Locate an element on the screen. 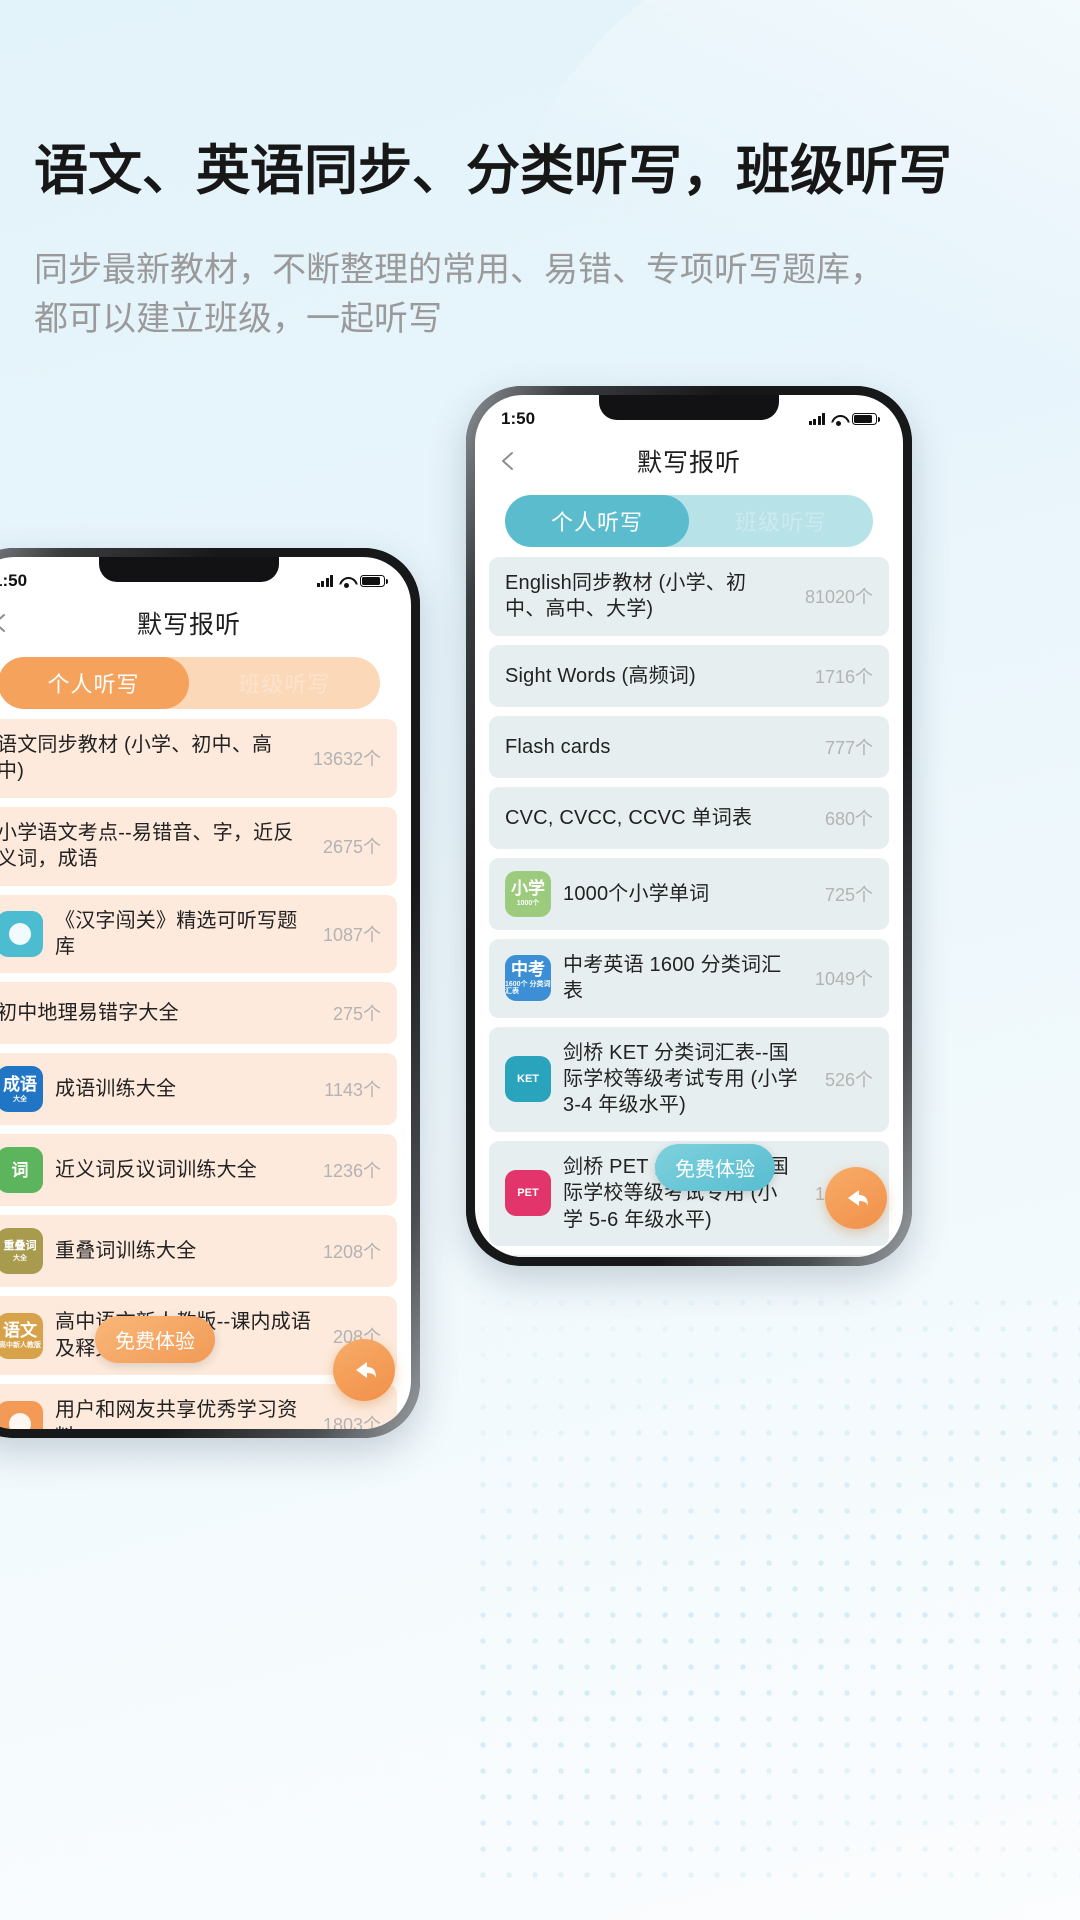 This screenshot has height=1920, width=1080. hanzi-game-icon is located at coordinates (21, 933).